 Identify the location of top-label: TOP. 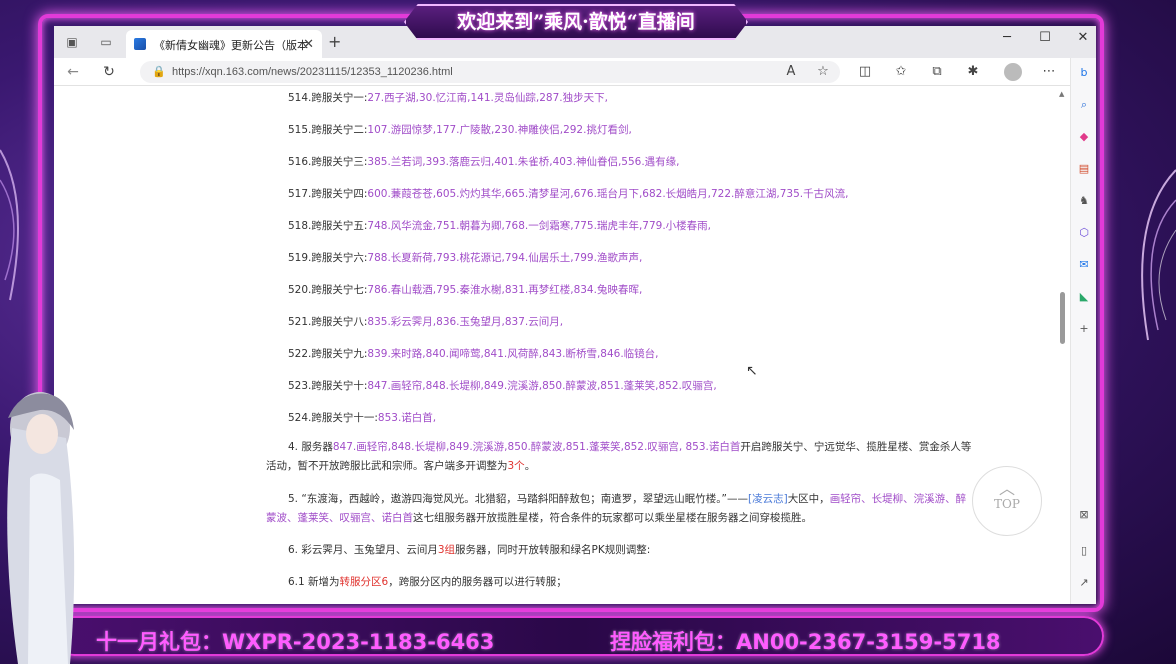
(1007, 504).